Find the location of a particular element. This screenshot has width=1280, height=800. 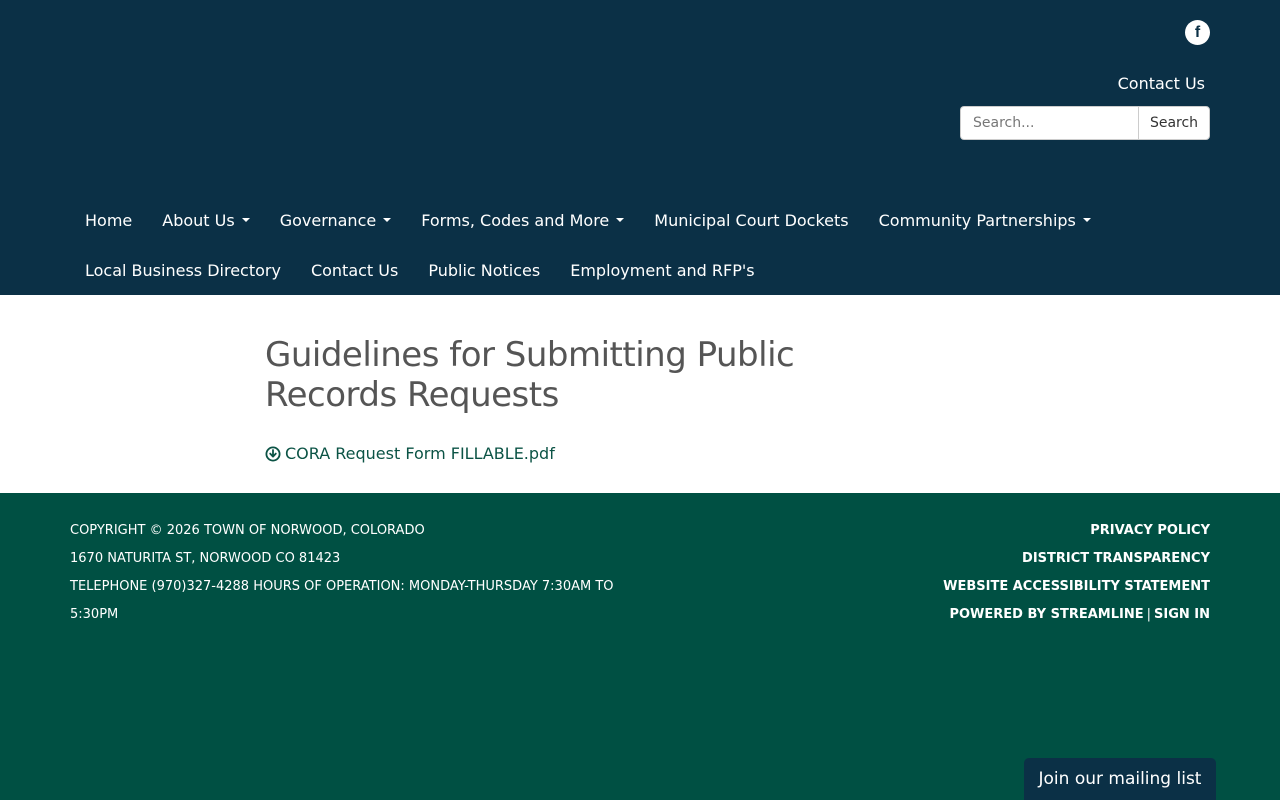

nav-item-public-notices: Public Notices is located at coordinates (484, 270).